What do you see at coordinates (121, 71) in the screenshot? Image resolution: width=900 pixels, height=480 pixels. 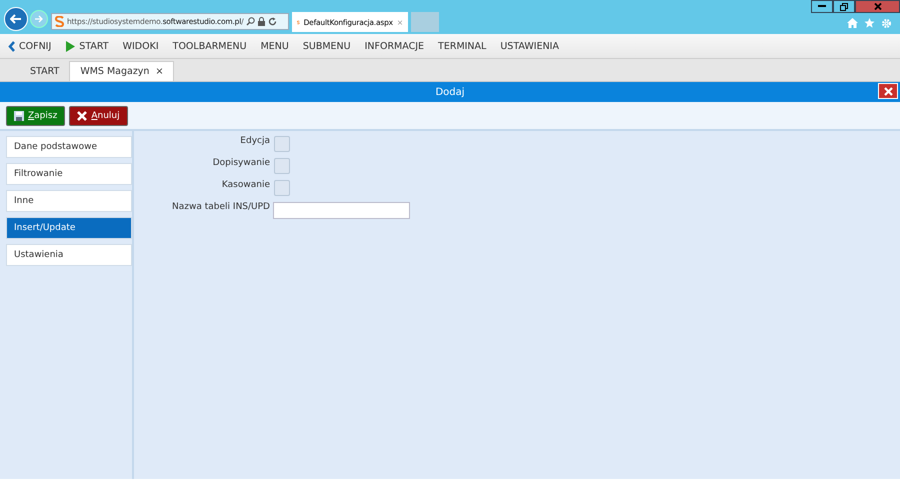 I see `app-tab: WMS Magazyn ×` at bounding box center [121, 71].